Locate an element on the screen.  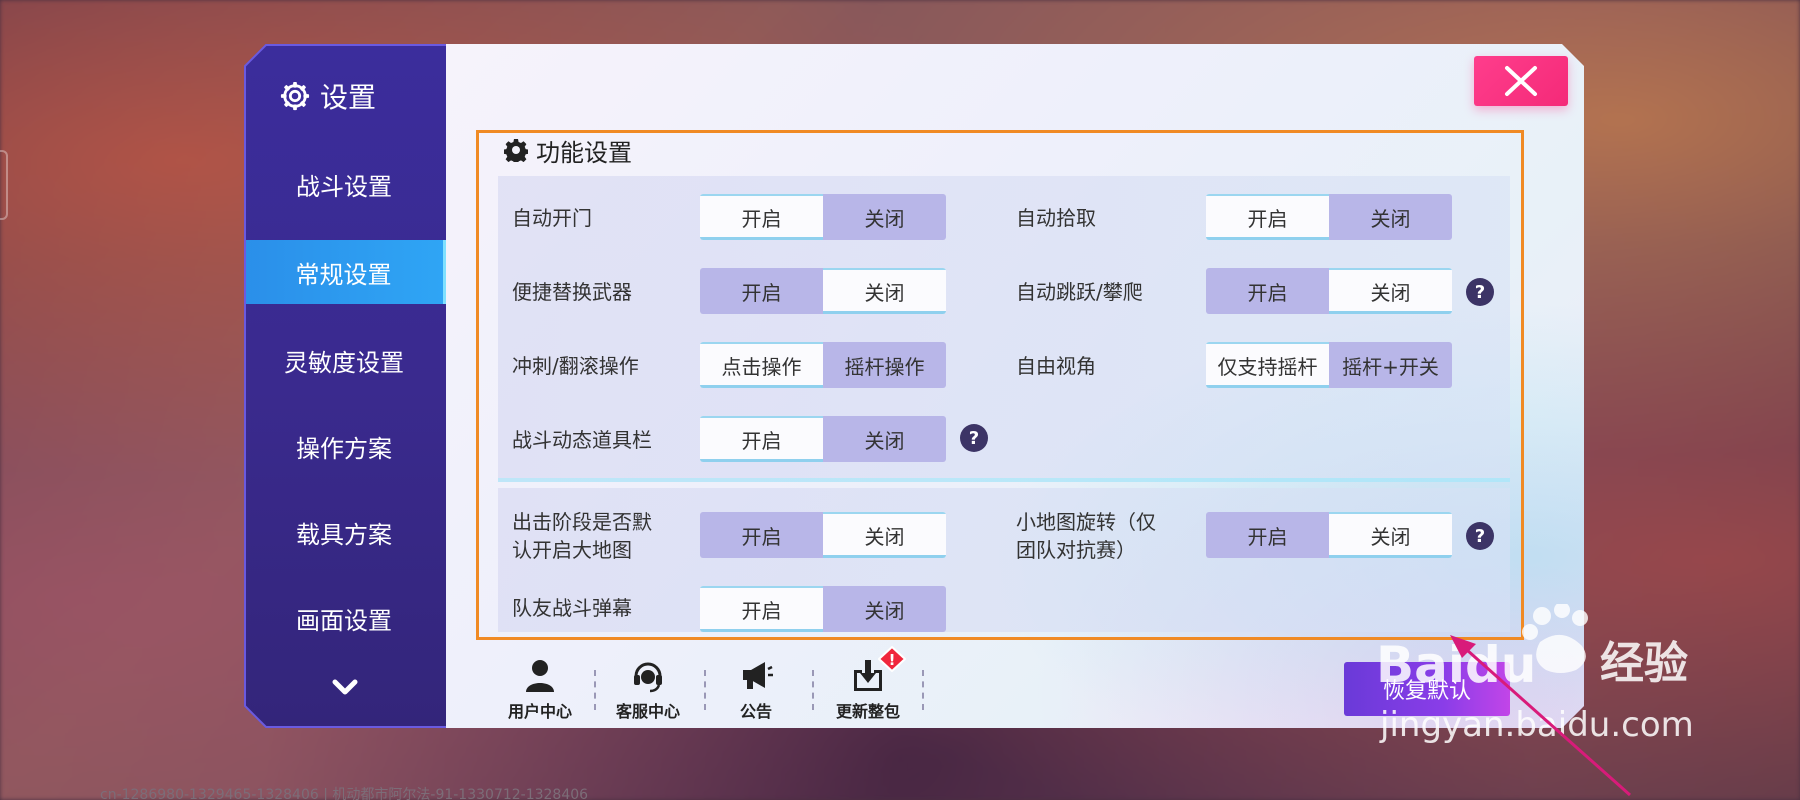
settings-sidebar: 设置 战斗设置 常规设置 灵敏度设置 操作方案 载具方案 画面设置 is located at coordinates (351, 386).